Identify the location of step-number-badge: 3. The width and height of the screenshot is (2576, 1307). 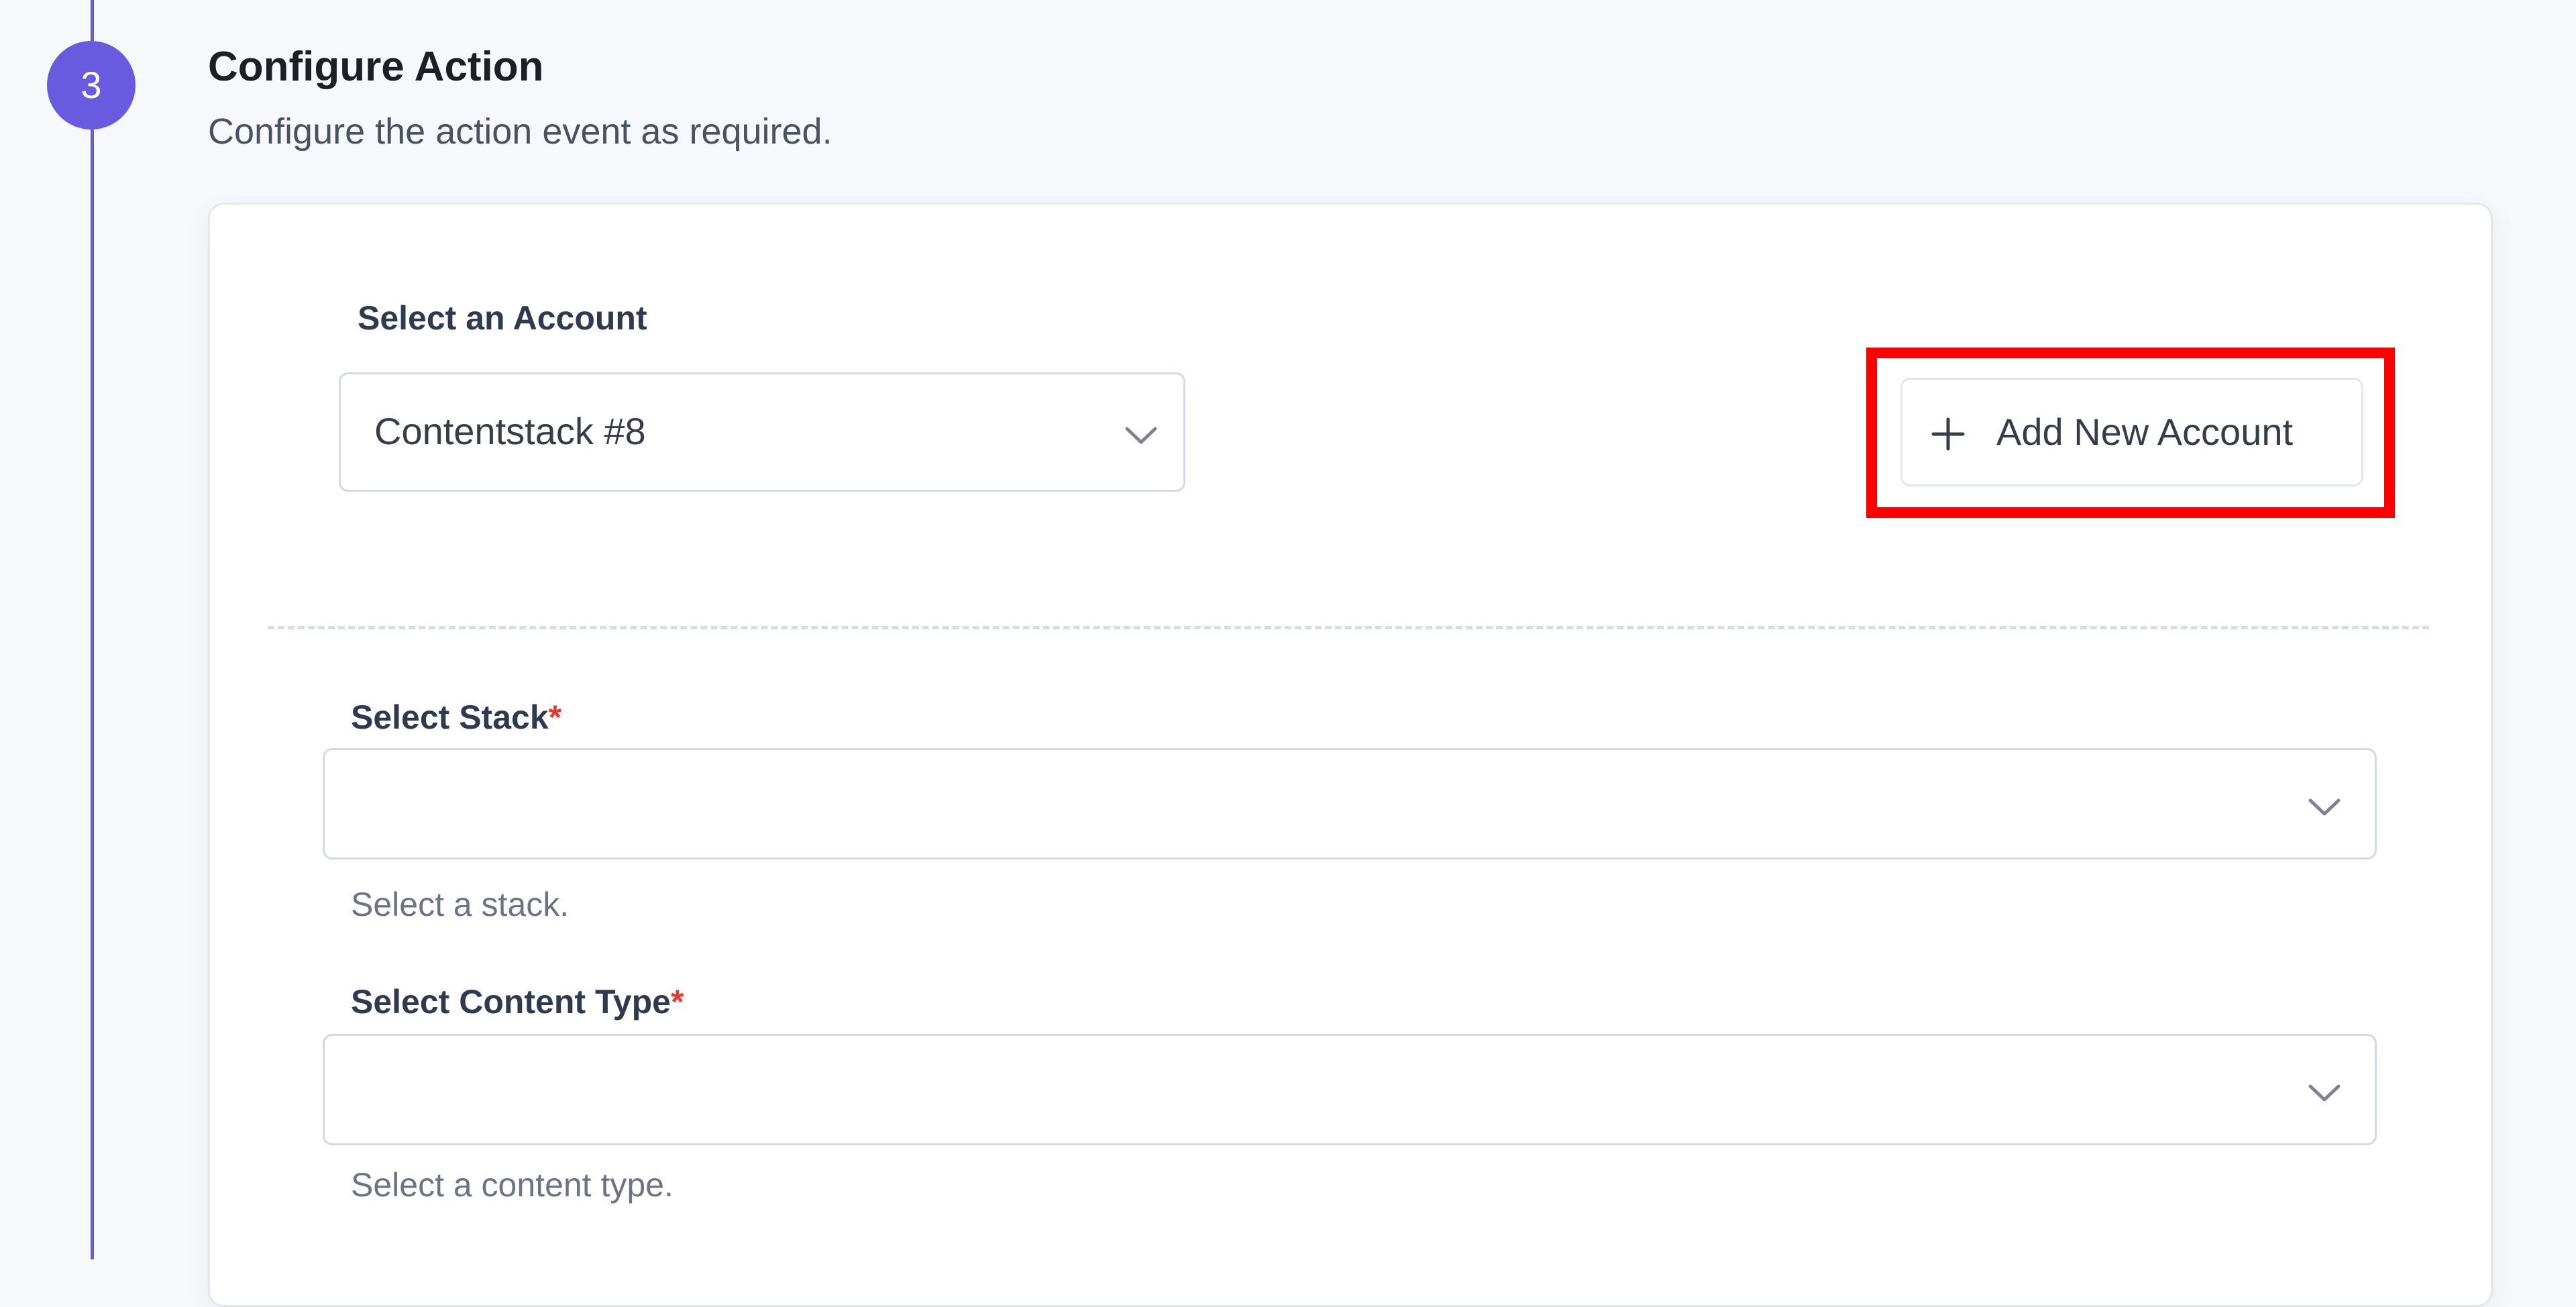
(91, 85).